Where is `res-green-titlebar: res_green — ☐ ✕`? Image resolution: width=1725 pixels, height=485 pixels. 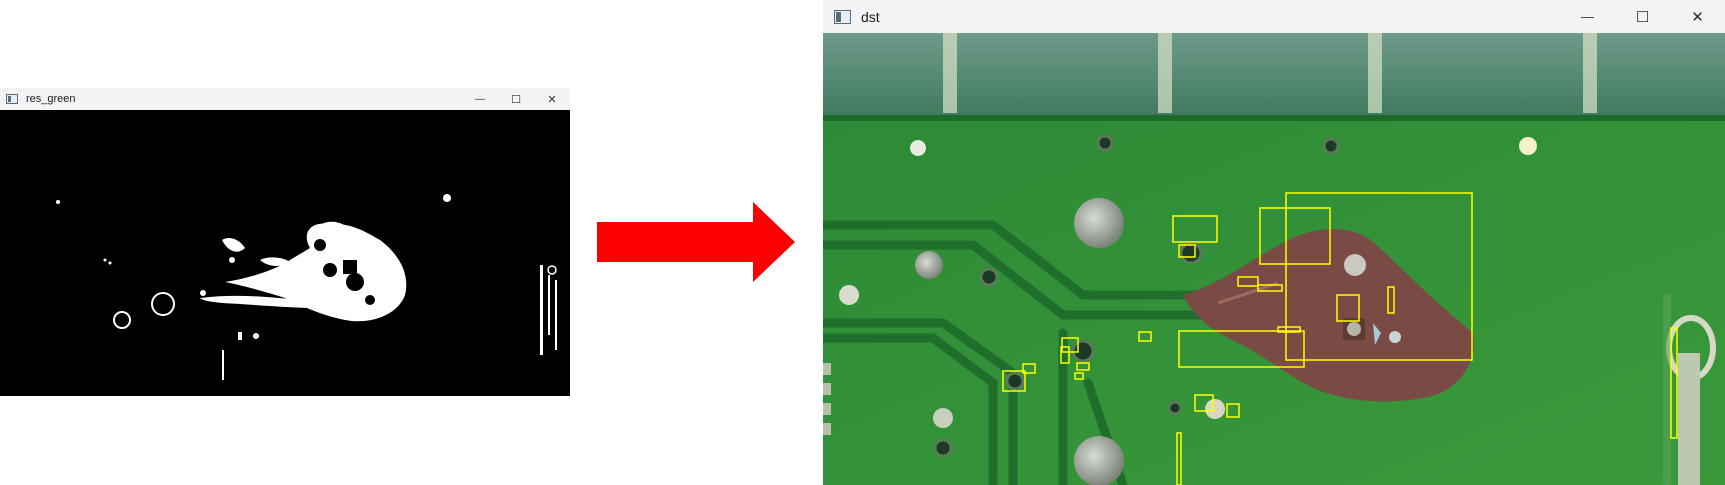
res-green-titlebar: res_green — ☐ ✕ is located at coordinates (285, 99).